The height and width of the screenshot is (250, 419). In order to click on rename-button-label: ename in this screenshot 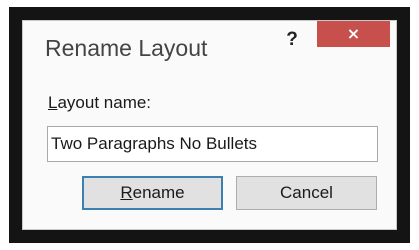, I will do `click(158, 192)`.